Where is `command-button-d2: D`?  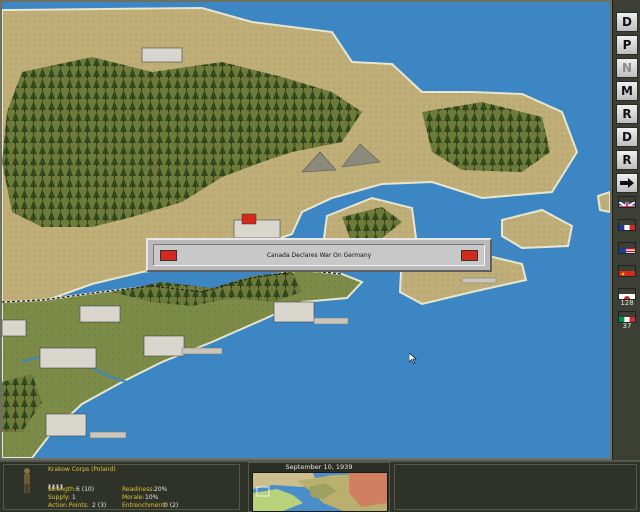 command-button-d2: D is located at coordinates (627, 137).